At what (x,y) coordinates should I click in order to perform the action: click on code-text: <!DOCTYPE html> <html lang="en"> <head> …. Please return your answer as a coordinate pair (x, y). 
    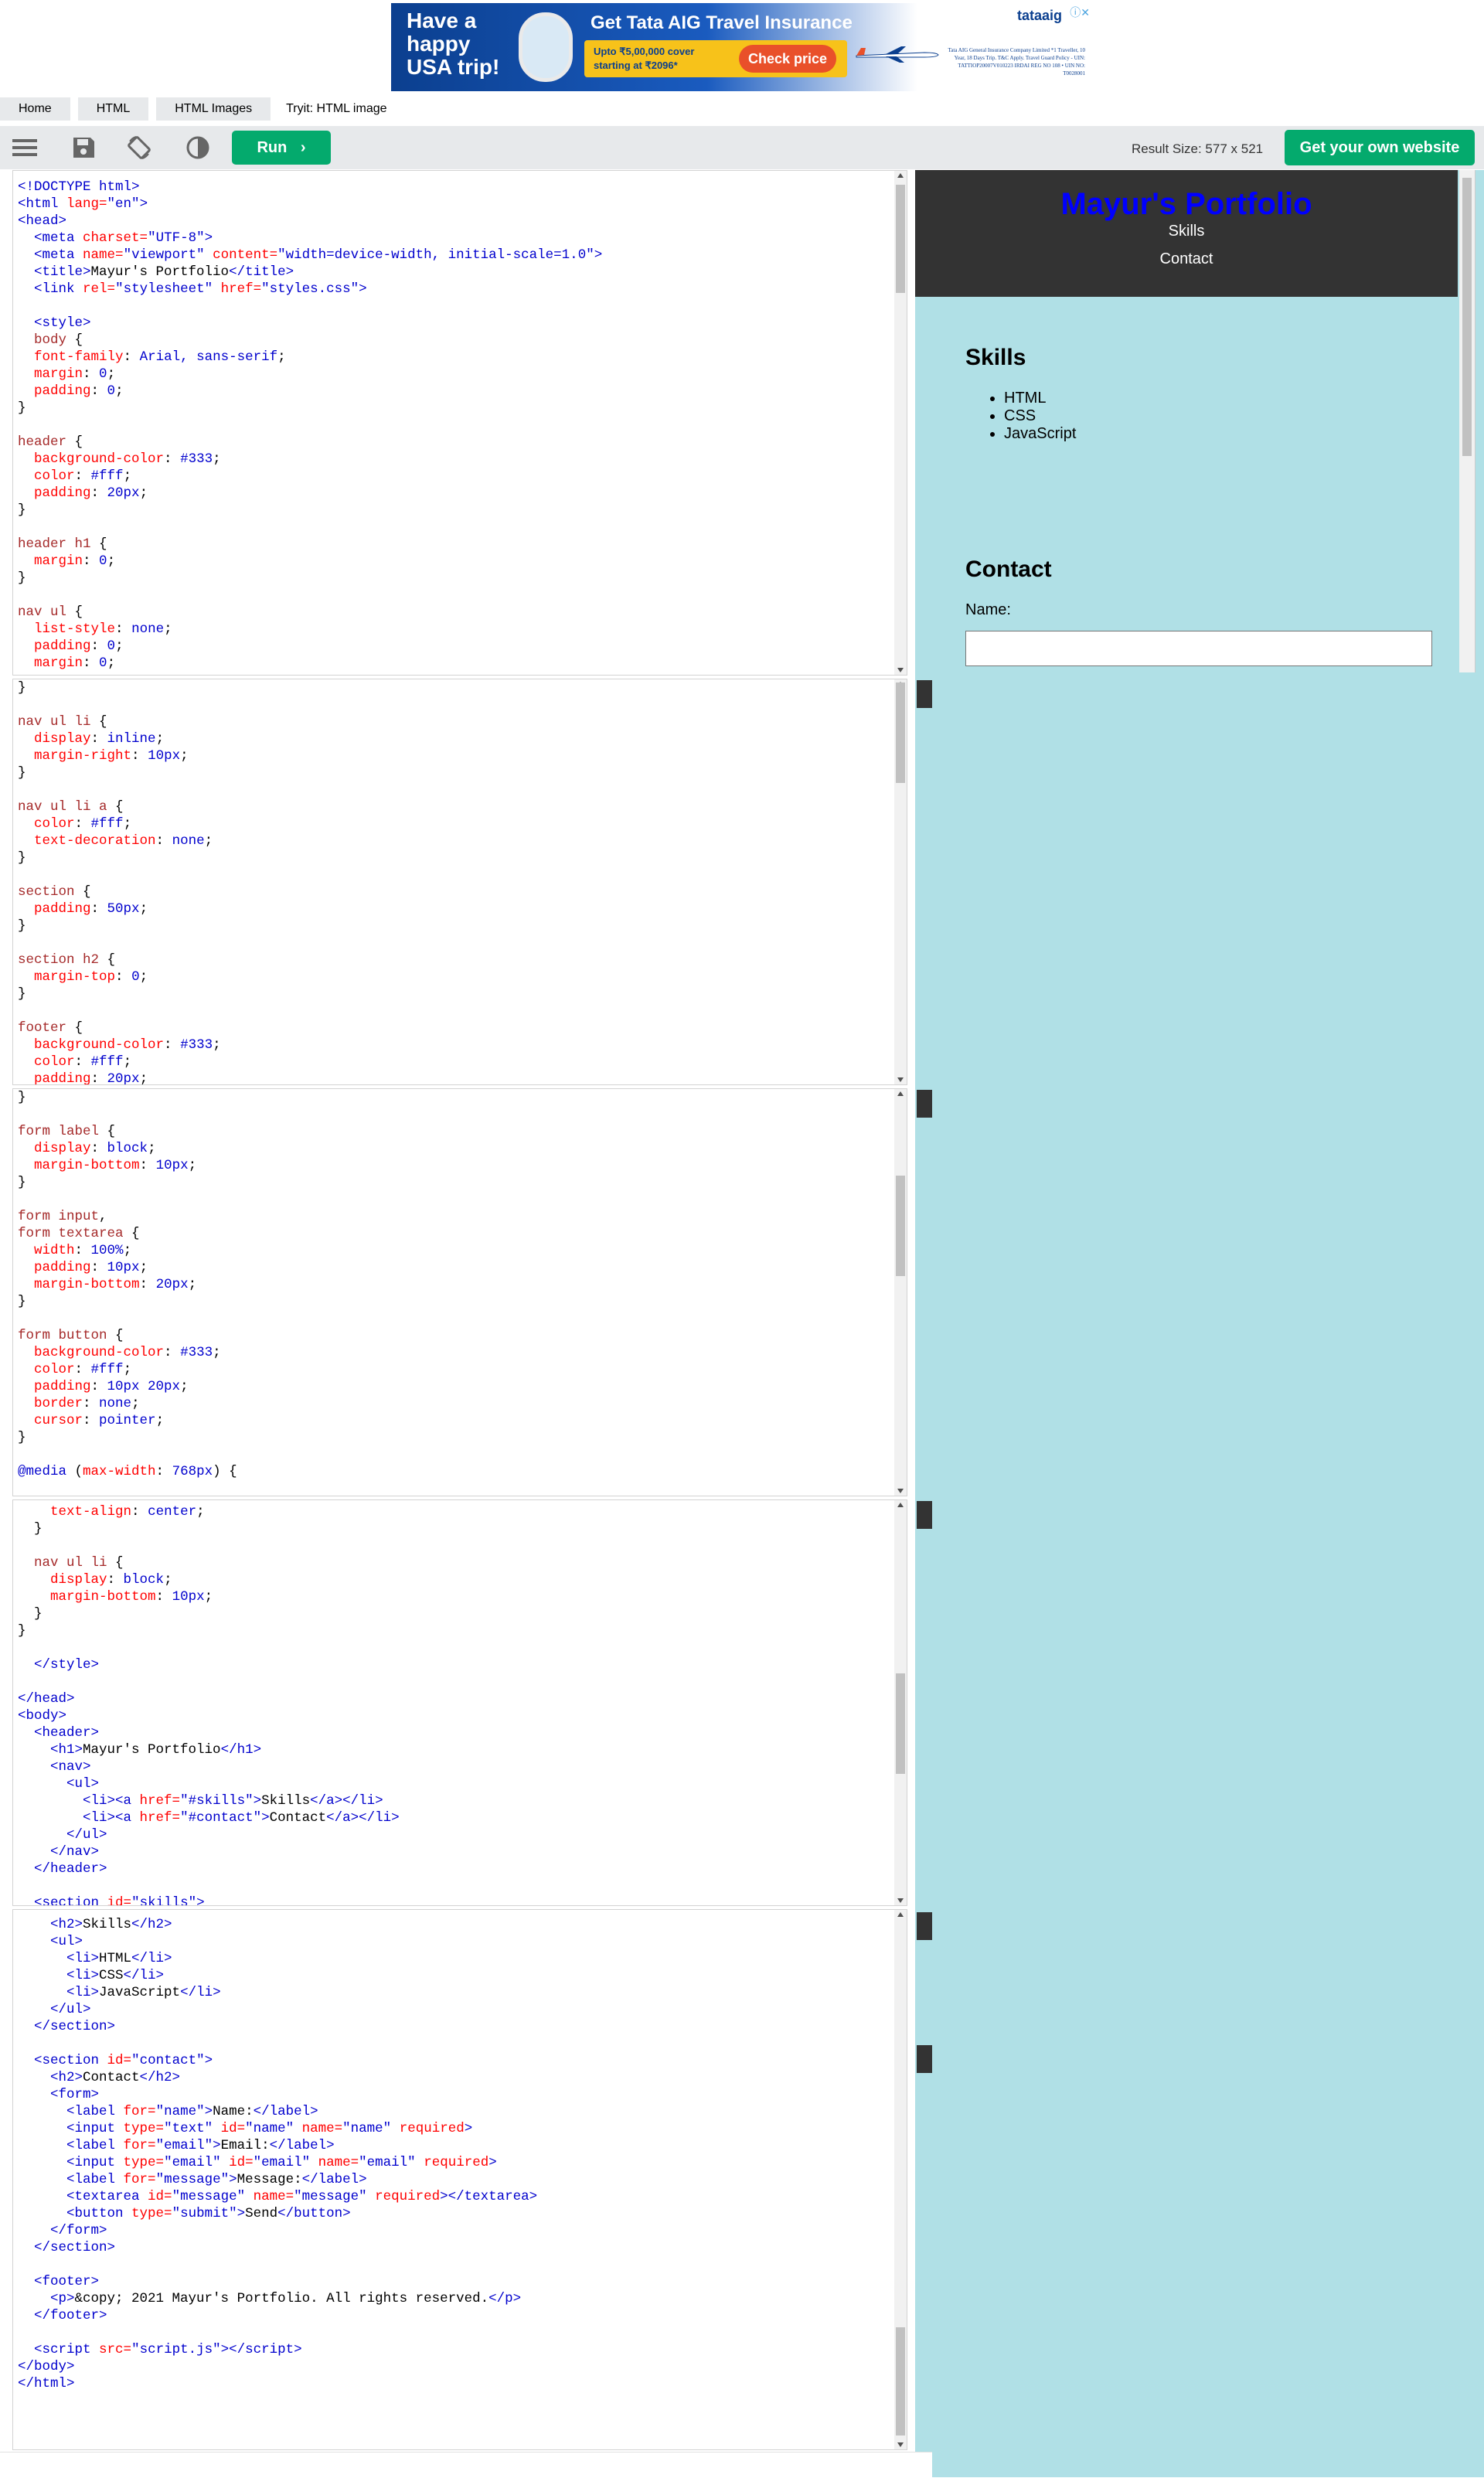
    Looking at the image, I should click on (460, 421).